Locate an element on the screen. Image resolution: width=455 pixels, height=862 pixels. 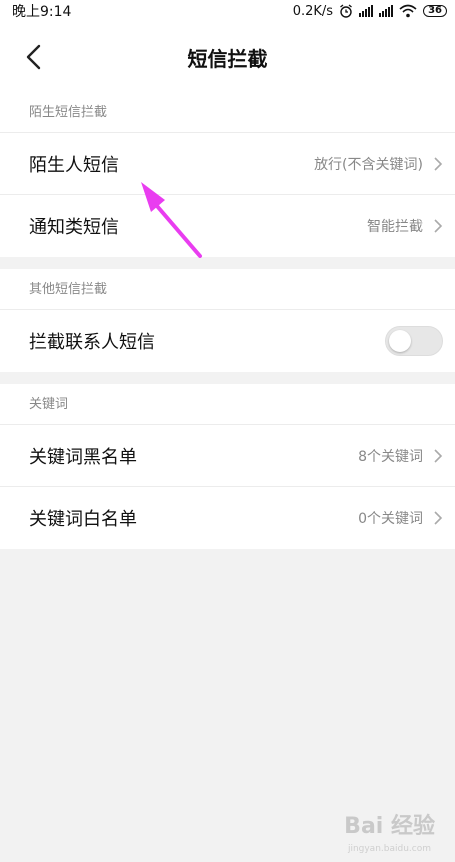
section-other-sms: 其他短信拦截 拦截联系人短信 is located at coordinates (227, 320).